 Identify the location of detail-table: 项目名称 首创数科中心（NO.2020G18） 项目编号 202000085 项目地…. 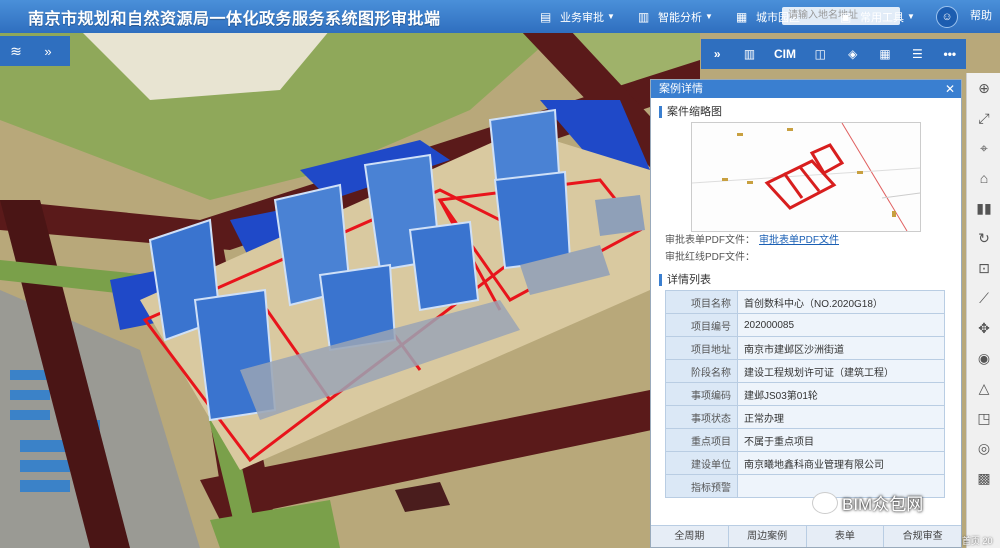
(805, 394).